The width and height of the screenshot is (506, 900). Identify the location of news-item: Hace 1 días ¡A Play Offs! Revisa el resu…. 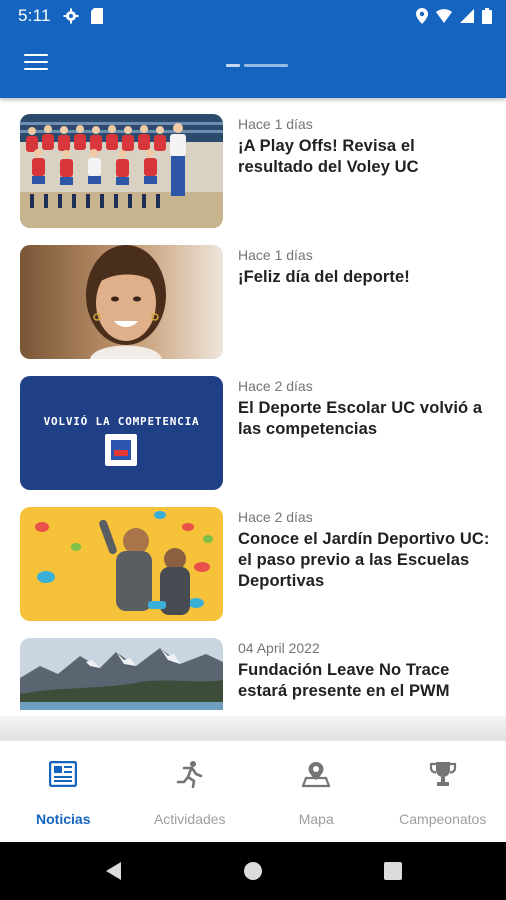
(255, 171).